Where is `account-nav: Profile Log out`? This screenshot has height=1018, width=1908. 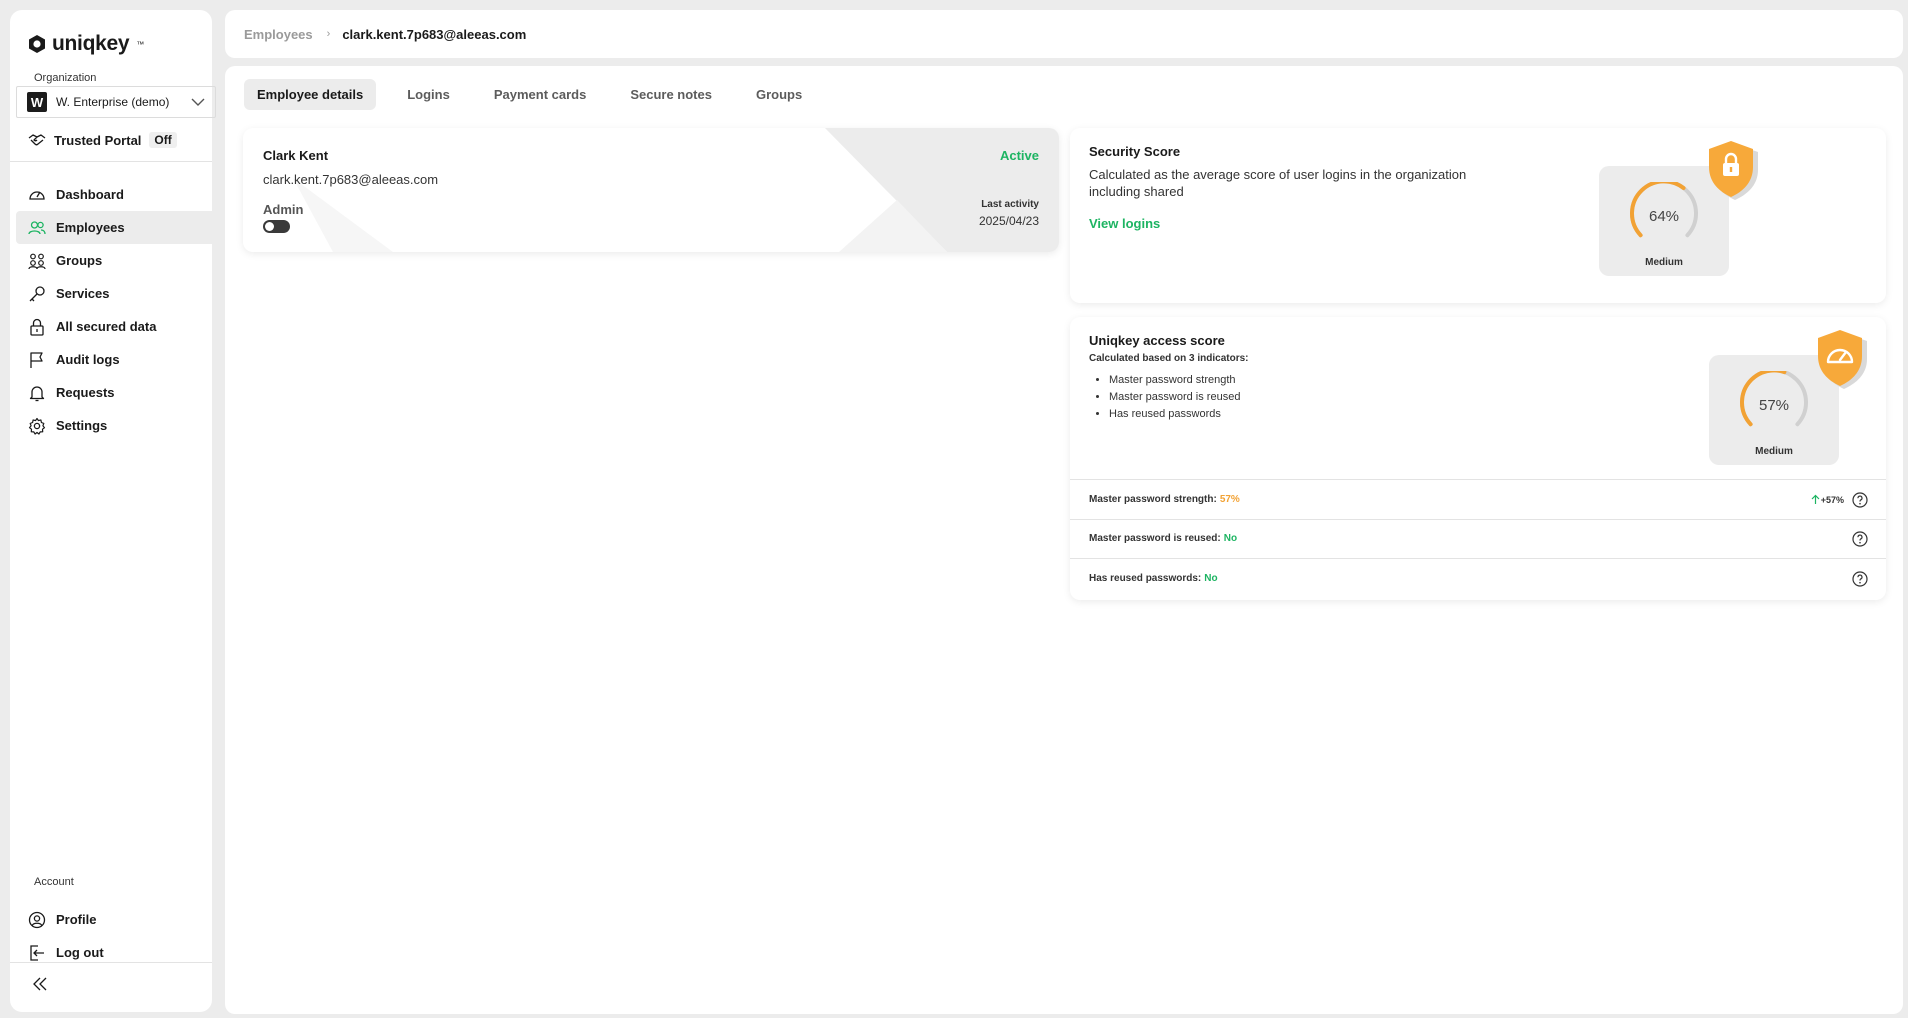 account-nav: Profile Log out is located at coordinates (114, 936).